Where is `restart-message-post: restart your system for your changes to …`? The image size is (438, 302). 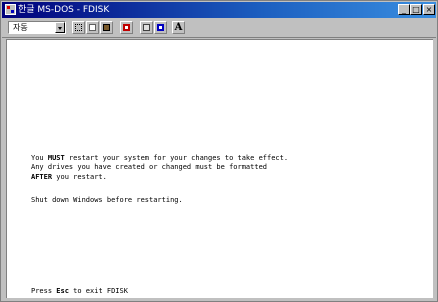 restart-message-post: restart your system for your changes to … is located at coordinates (176, 158).